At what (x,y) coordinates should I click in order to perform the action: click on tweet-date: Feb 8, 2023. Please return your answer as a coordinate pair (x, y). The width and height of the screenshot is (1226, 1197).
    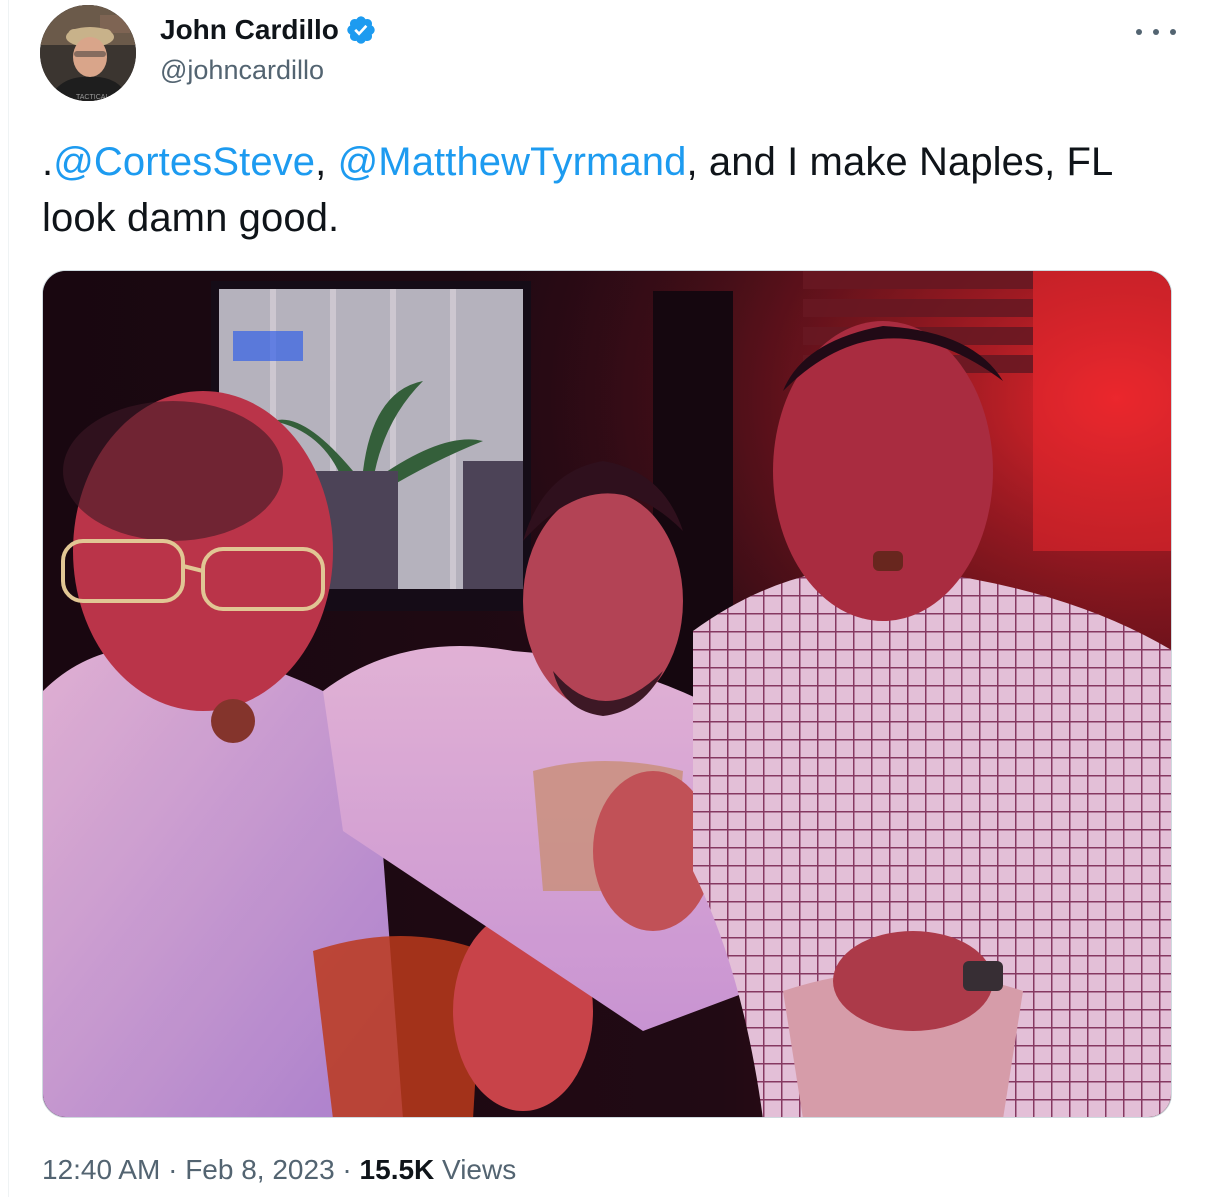
    Looking at the image, I should click on (259, 1169).